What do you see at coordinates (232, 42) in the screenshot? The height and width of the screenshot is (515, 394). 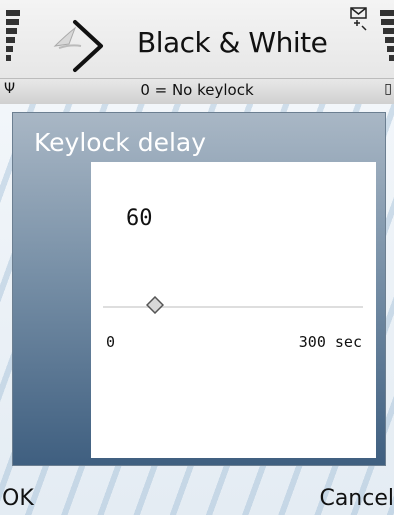 I see `app-title: Black & White` at bounding box center [232, 42].